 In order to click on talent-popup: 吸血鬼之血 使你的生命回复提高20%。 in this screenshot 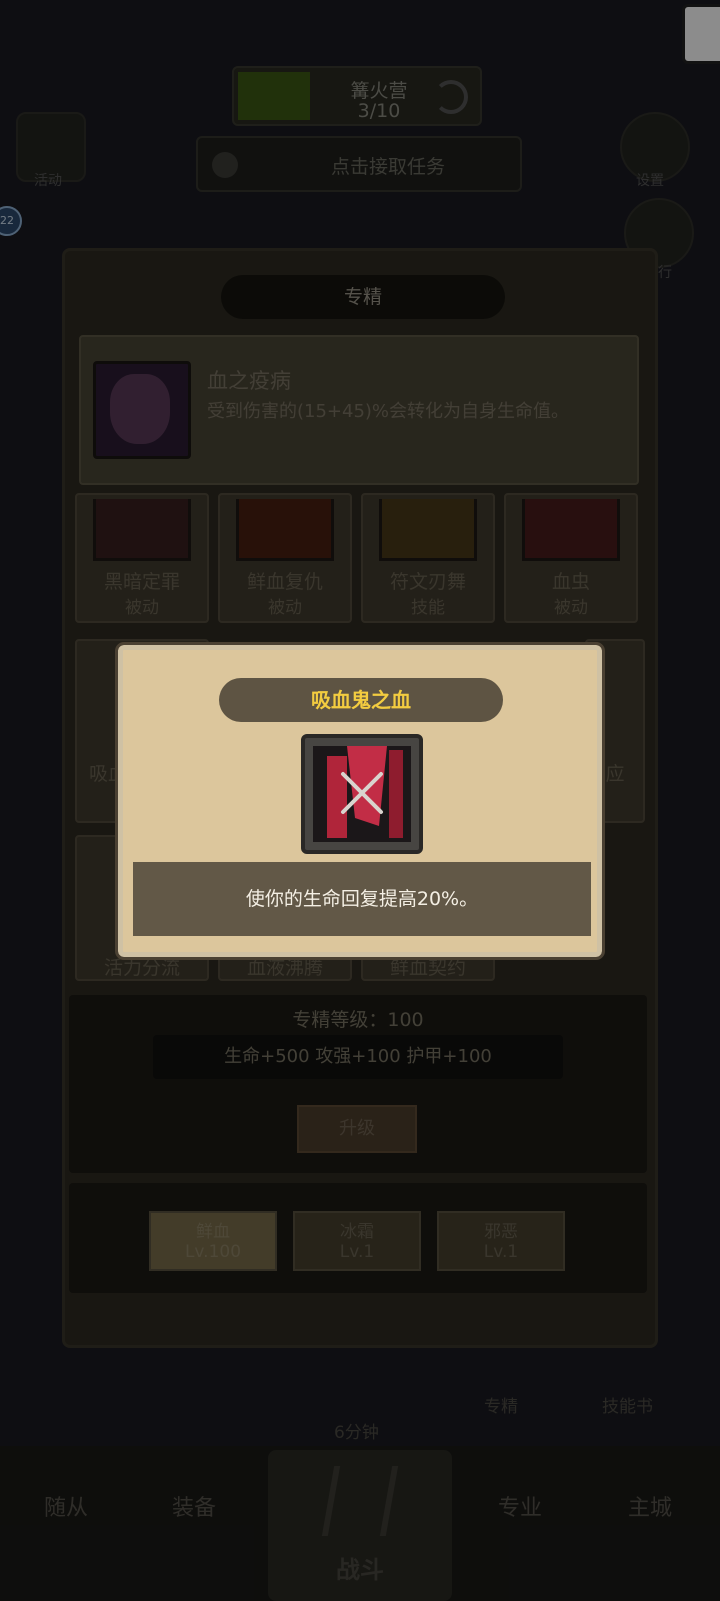, I will do `click(360, 801)`.